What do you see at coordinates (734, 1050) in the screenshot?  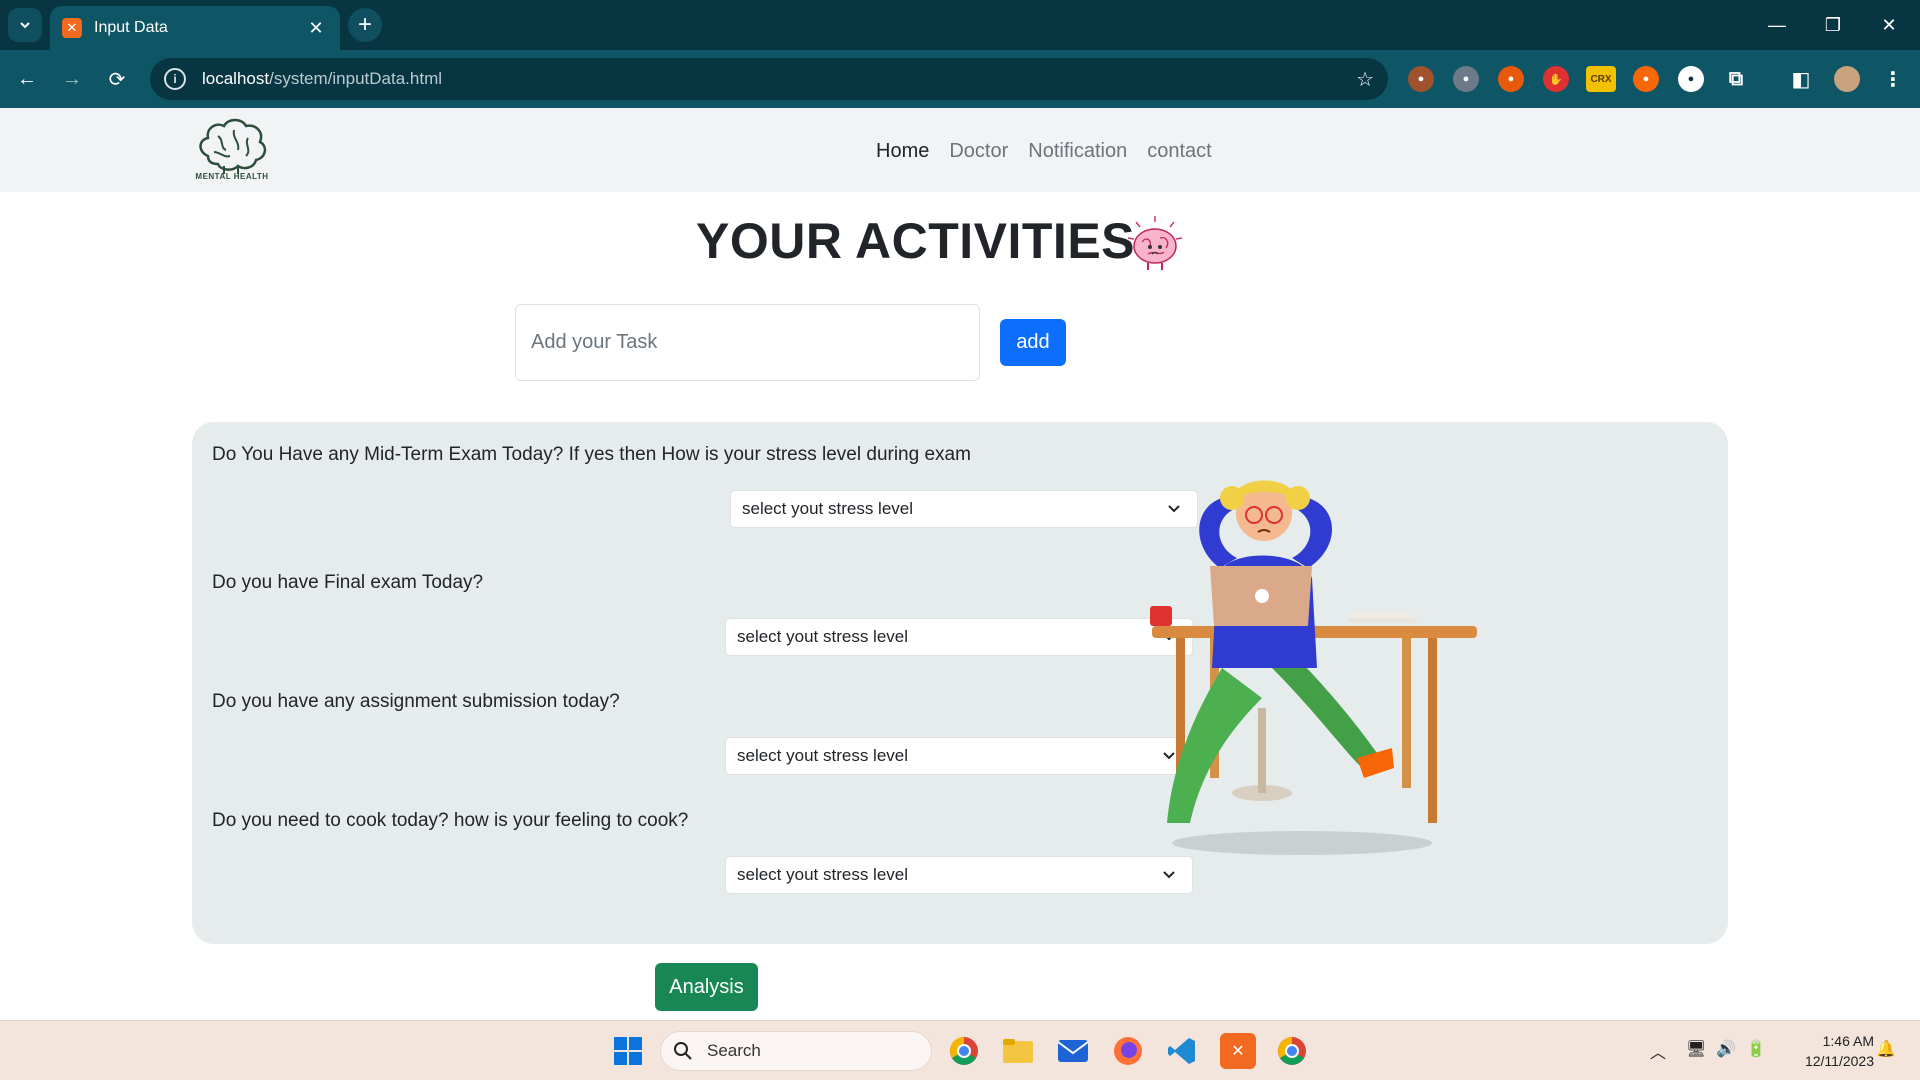 I see `search-label: Search` at bounding box center [734, 1050].